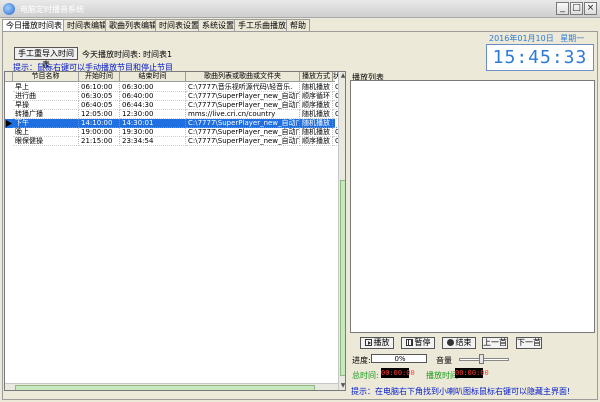 This screenshot has width=600, height=402. I want to click on tab-system-settings: 系统设置, so click(218, 25).